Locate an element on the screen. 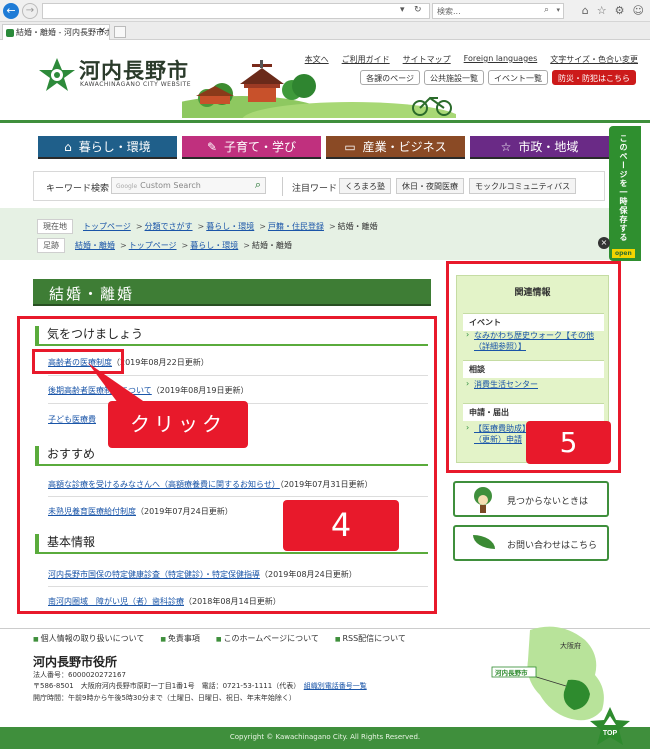 The height and width of the screenshot is (749, 650). history-item: 結婚・離婚 is located at coordinates (95, 245).